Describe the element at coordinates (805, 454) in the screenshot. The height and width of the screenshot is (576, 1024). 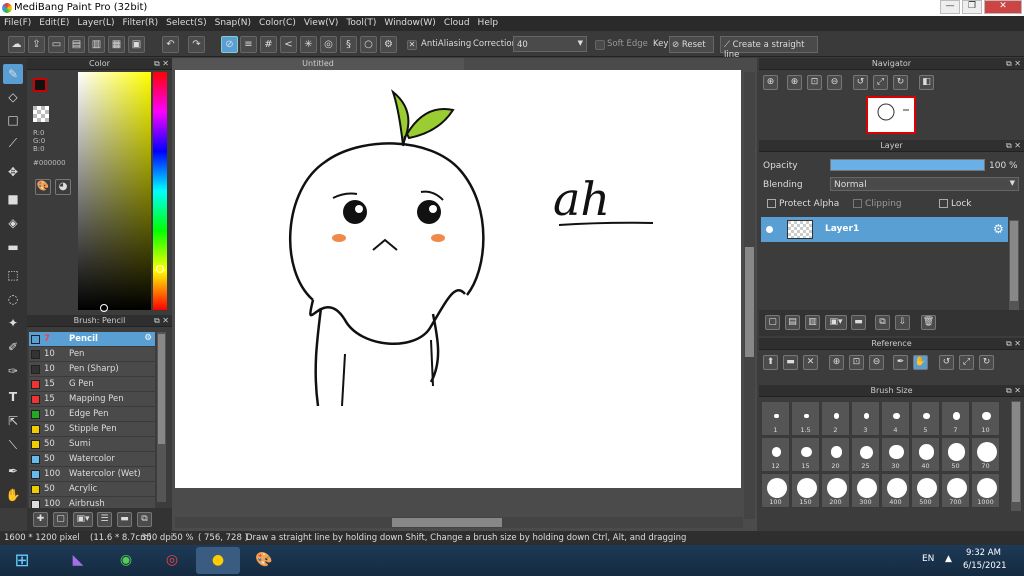
I see `brush-size-option: 15` at that location.